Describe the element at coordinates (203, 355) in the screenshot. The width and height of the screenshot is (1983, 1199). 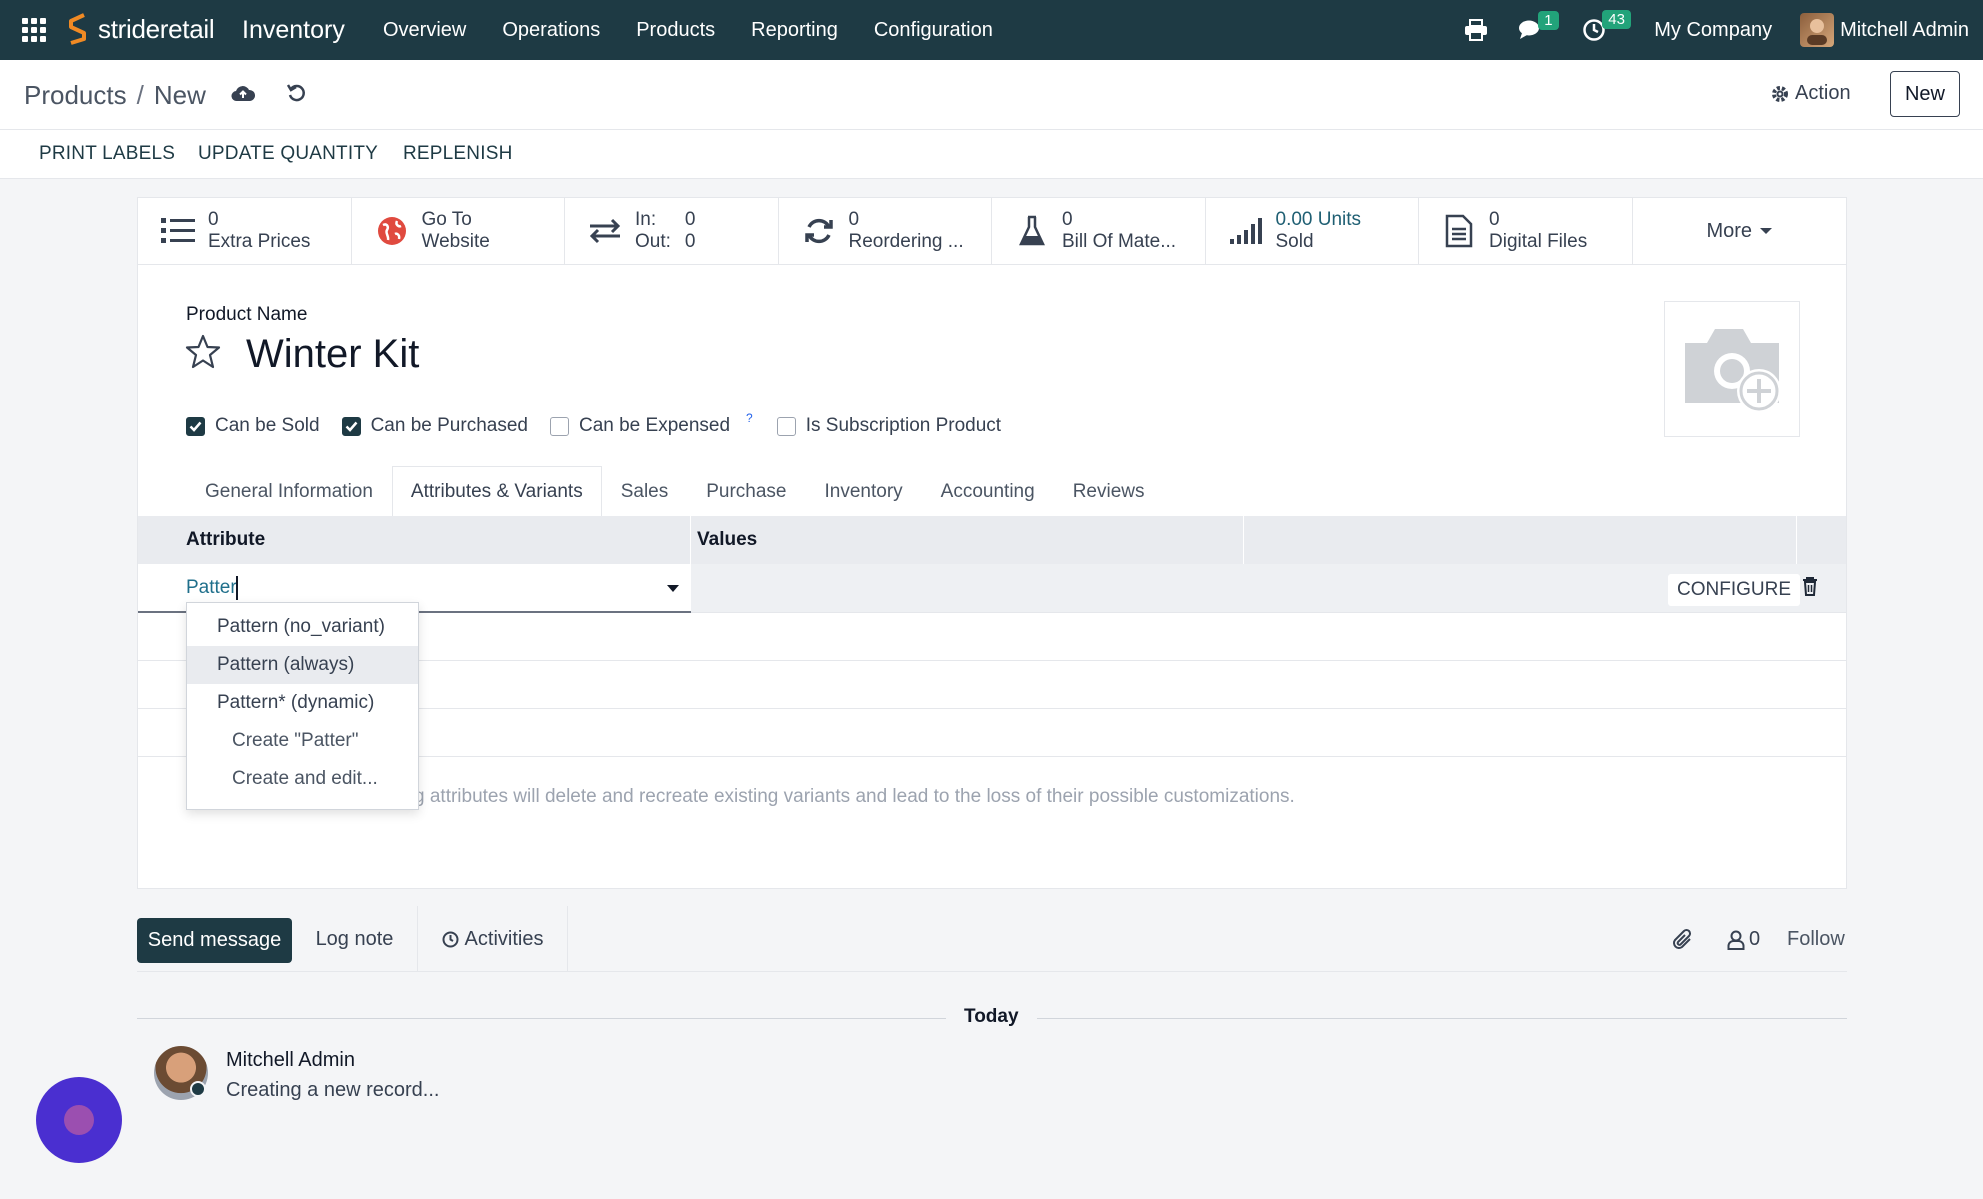
I see `favorite-star-icon` at that location.